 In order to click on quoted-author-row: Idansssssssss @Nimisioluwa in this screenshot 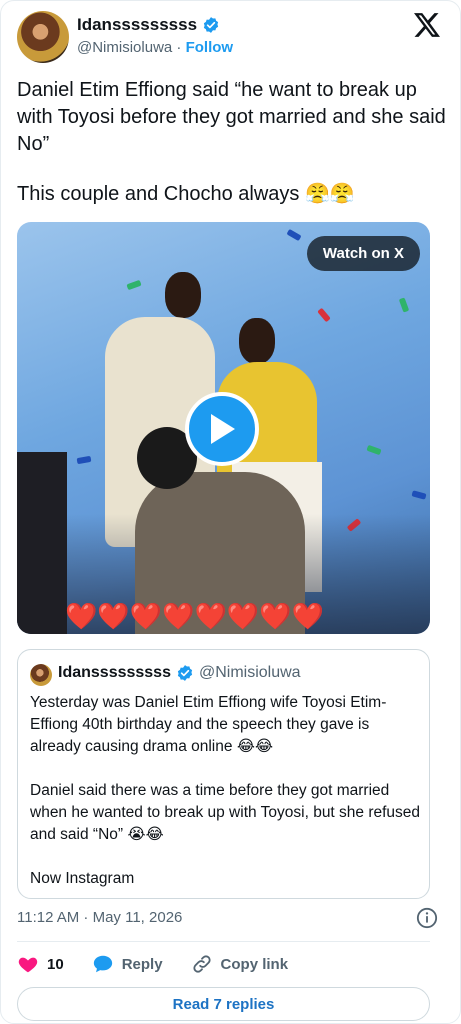, I will do `click(179, 673)`.